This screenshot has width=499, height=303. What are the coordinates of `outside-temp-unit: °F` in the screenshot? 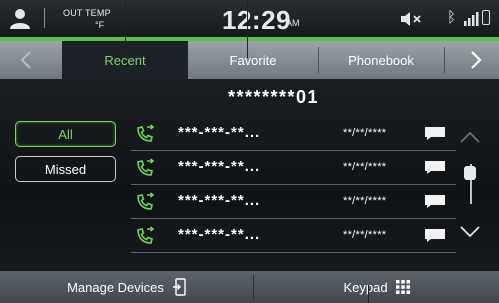 It's located at (100, 25).